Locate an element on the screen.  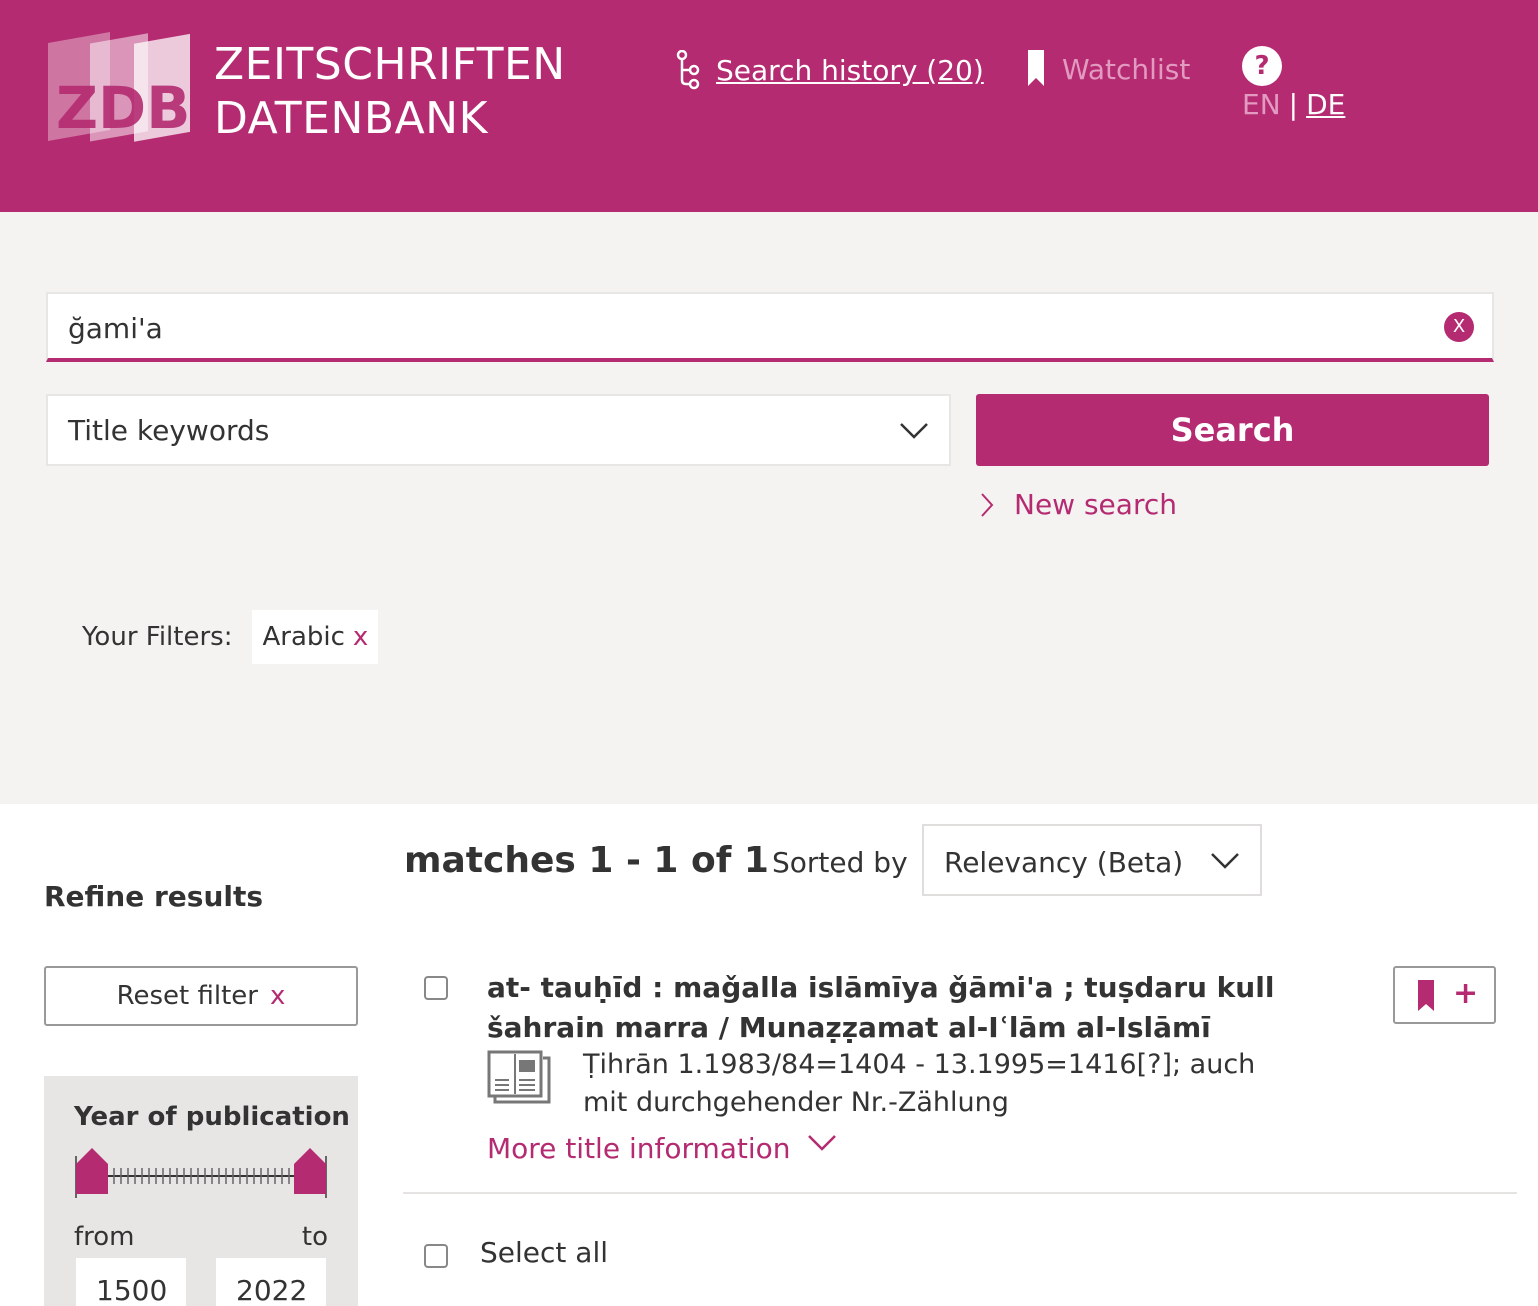
sort-select: Relevancy (Beta) is located at coordinates (1092, 860).